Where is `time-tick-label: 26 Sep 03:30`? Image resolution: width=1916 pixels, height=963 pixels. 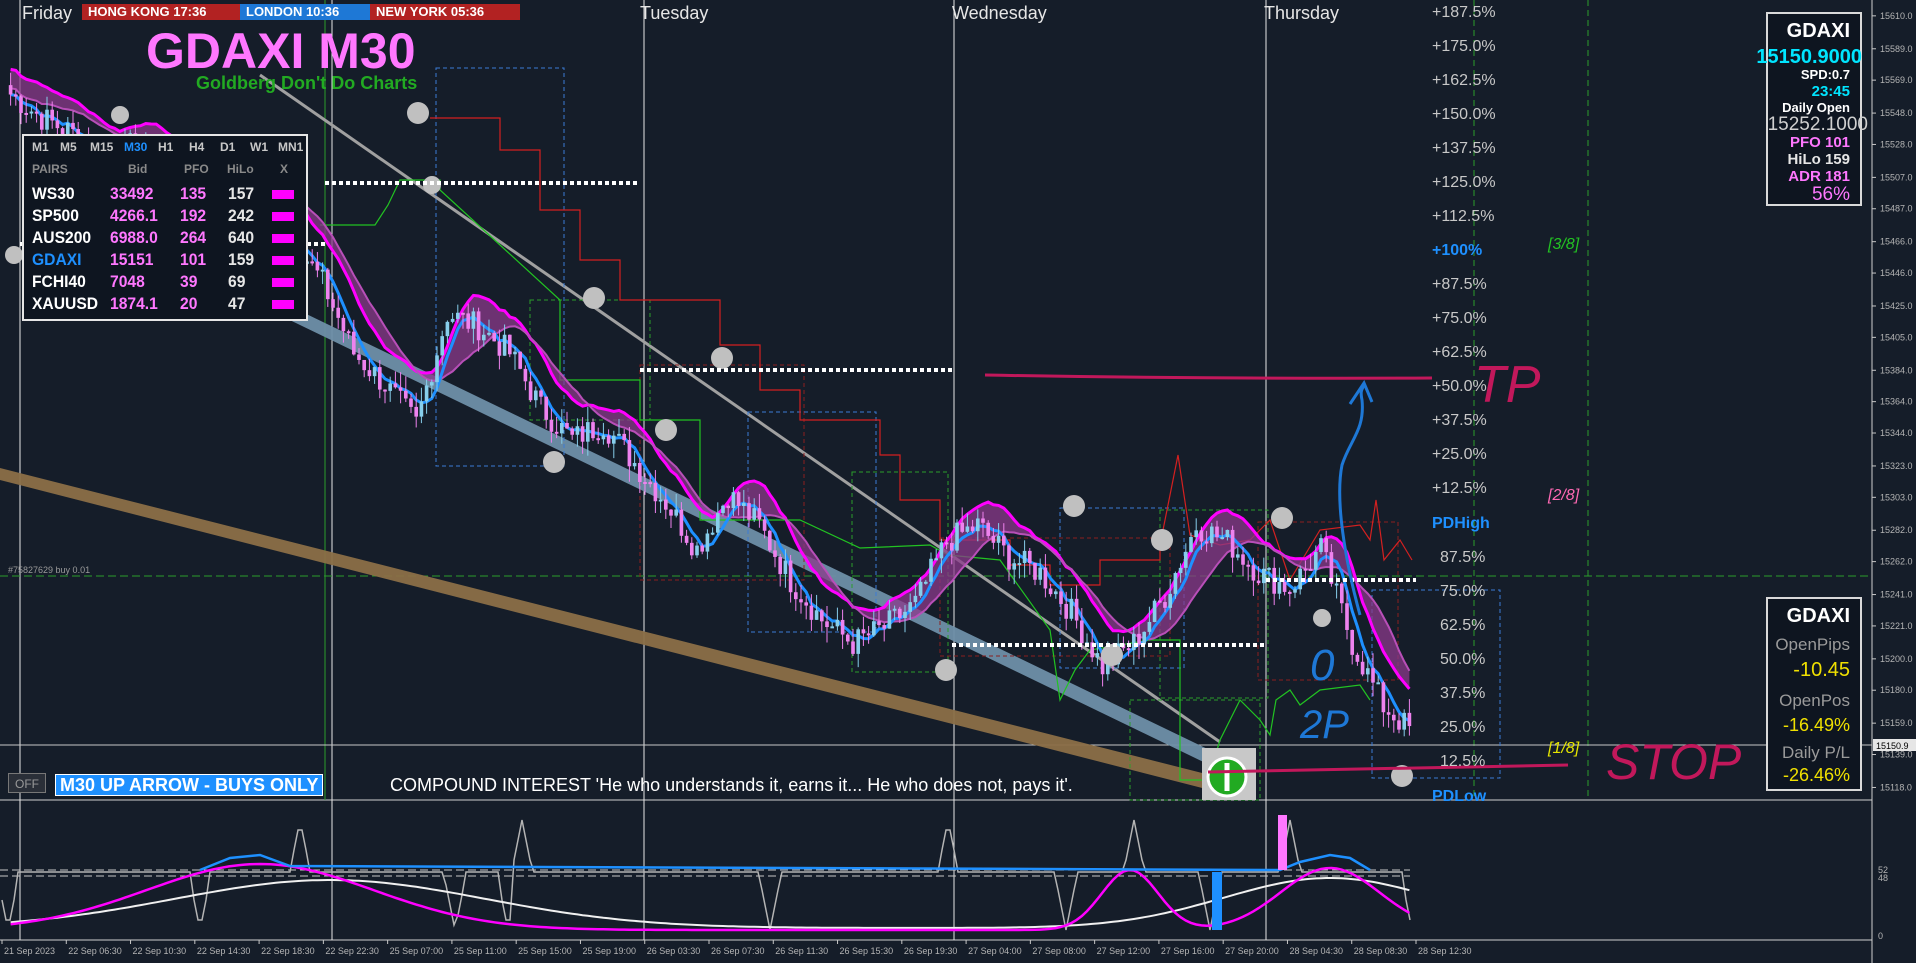 time-tick-label: 26 Sep 03:30 is located at coordinates (674, 951).